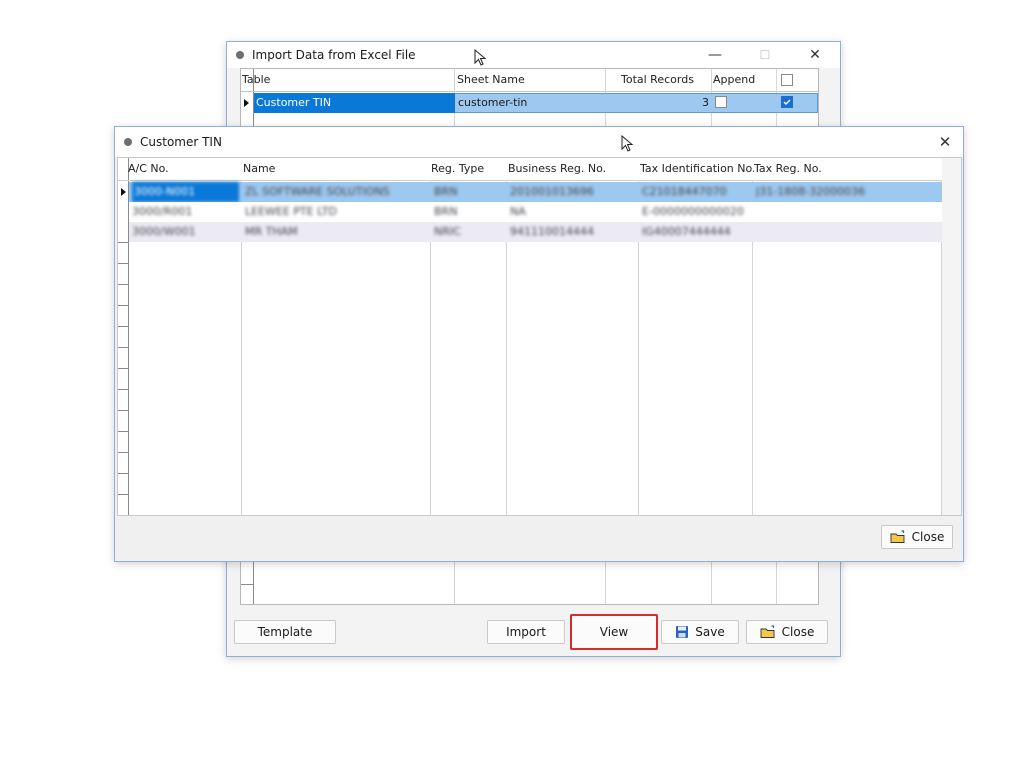 This screenshot has width=1024, height=768. I want to click on save-button: Save, so click(700, 632).